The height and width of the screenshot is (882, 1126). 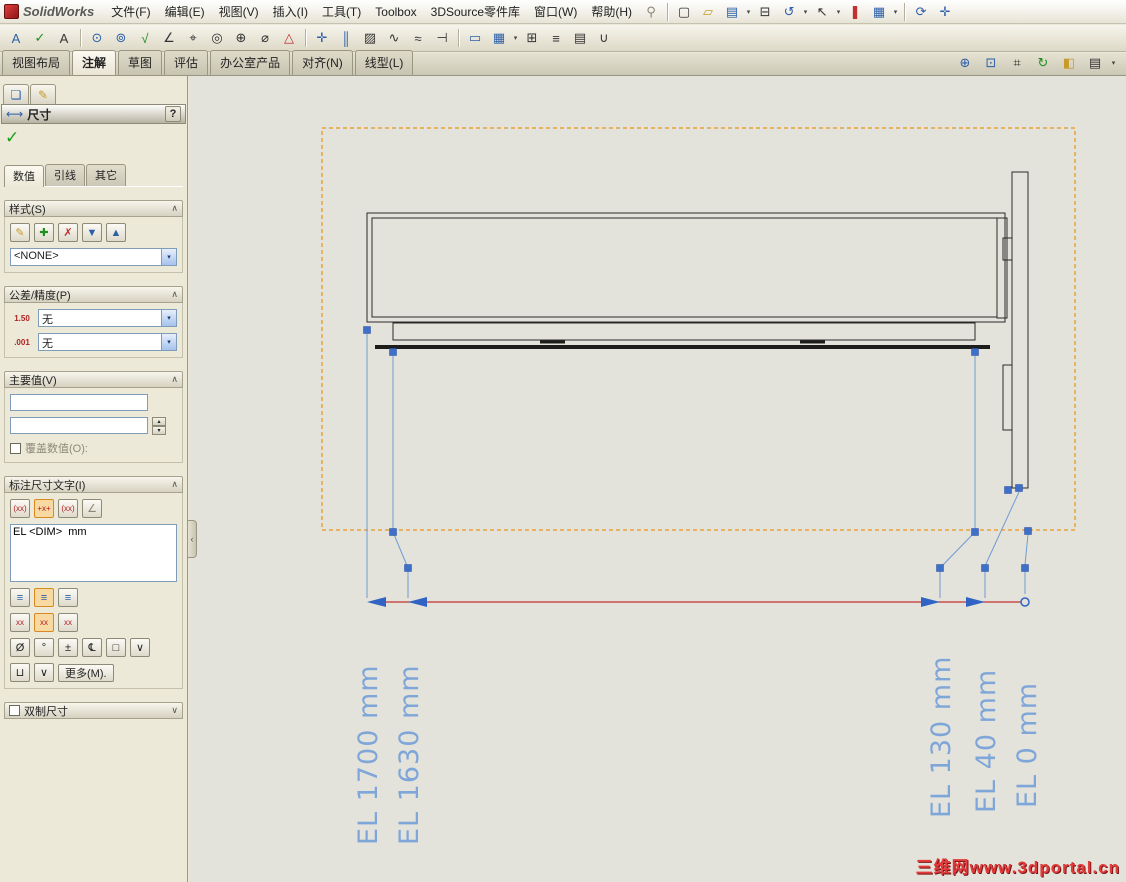 What do you see at coordinates (945, 12) in the screenshot?
I see `pan-button: ✛` at bounding box center [945, 12].